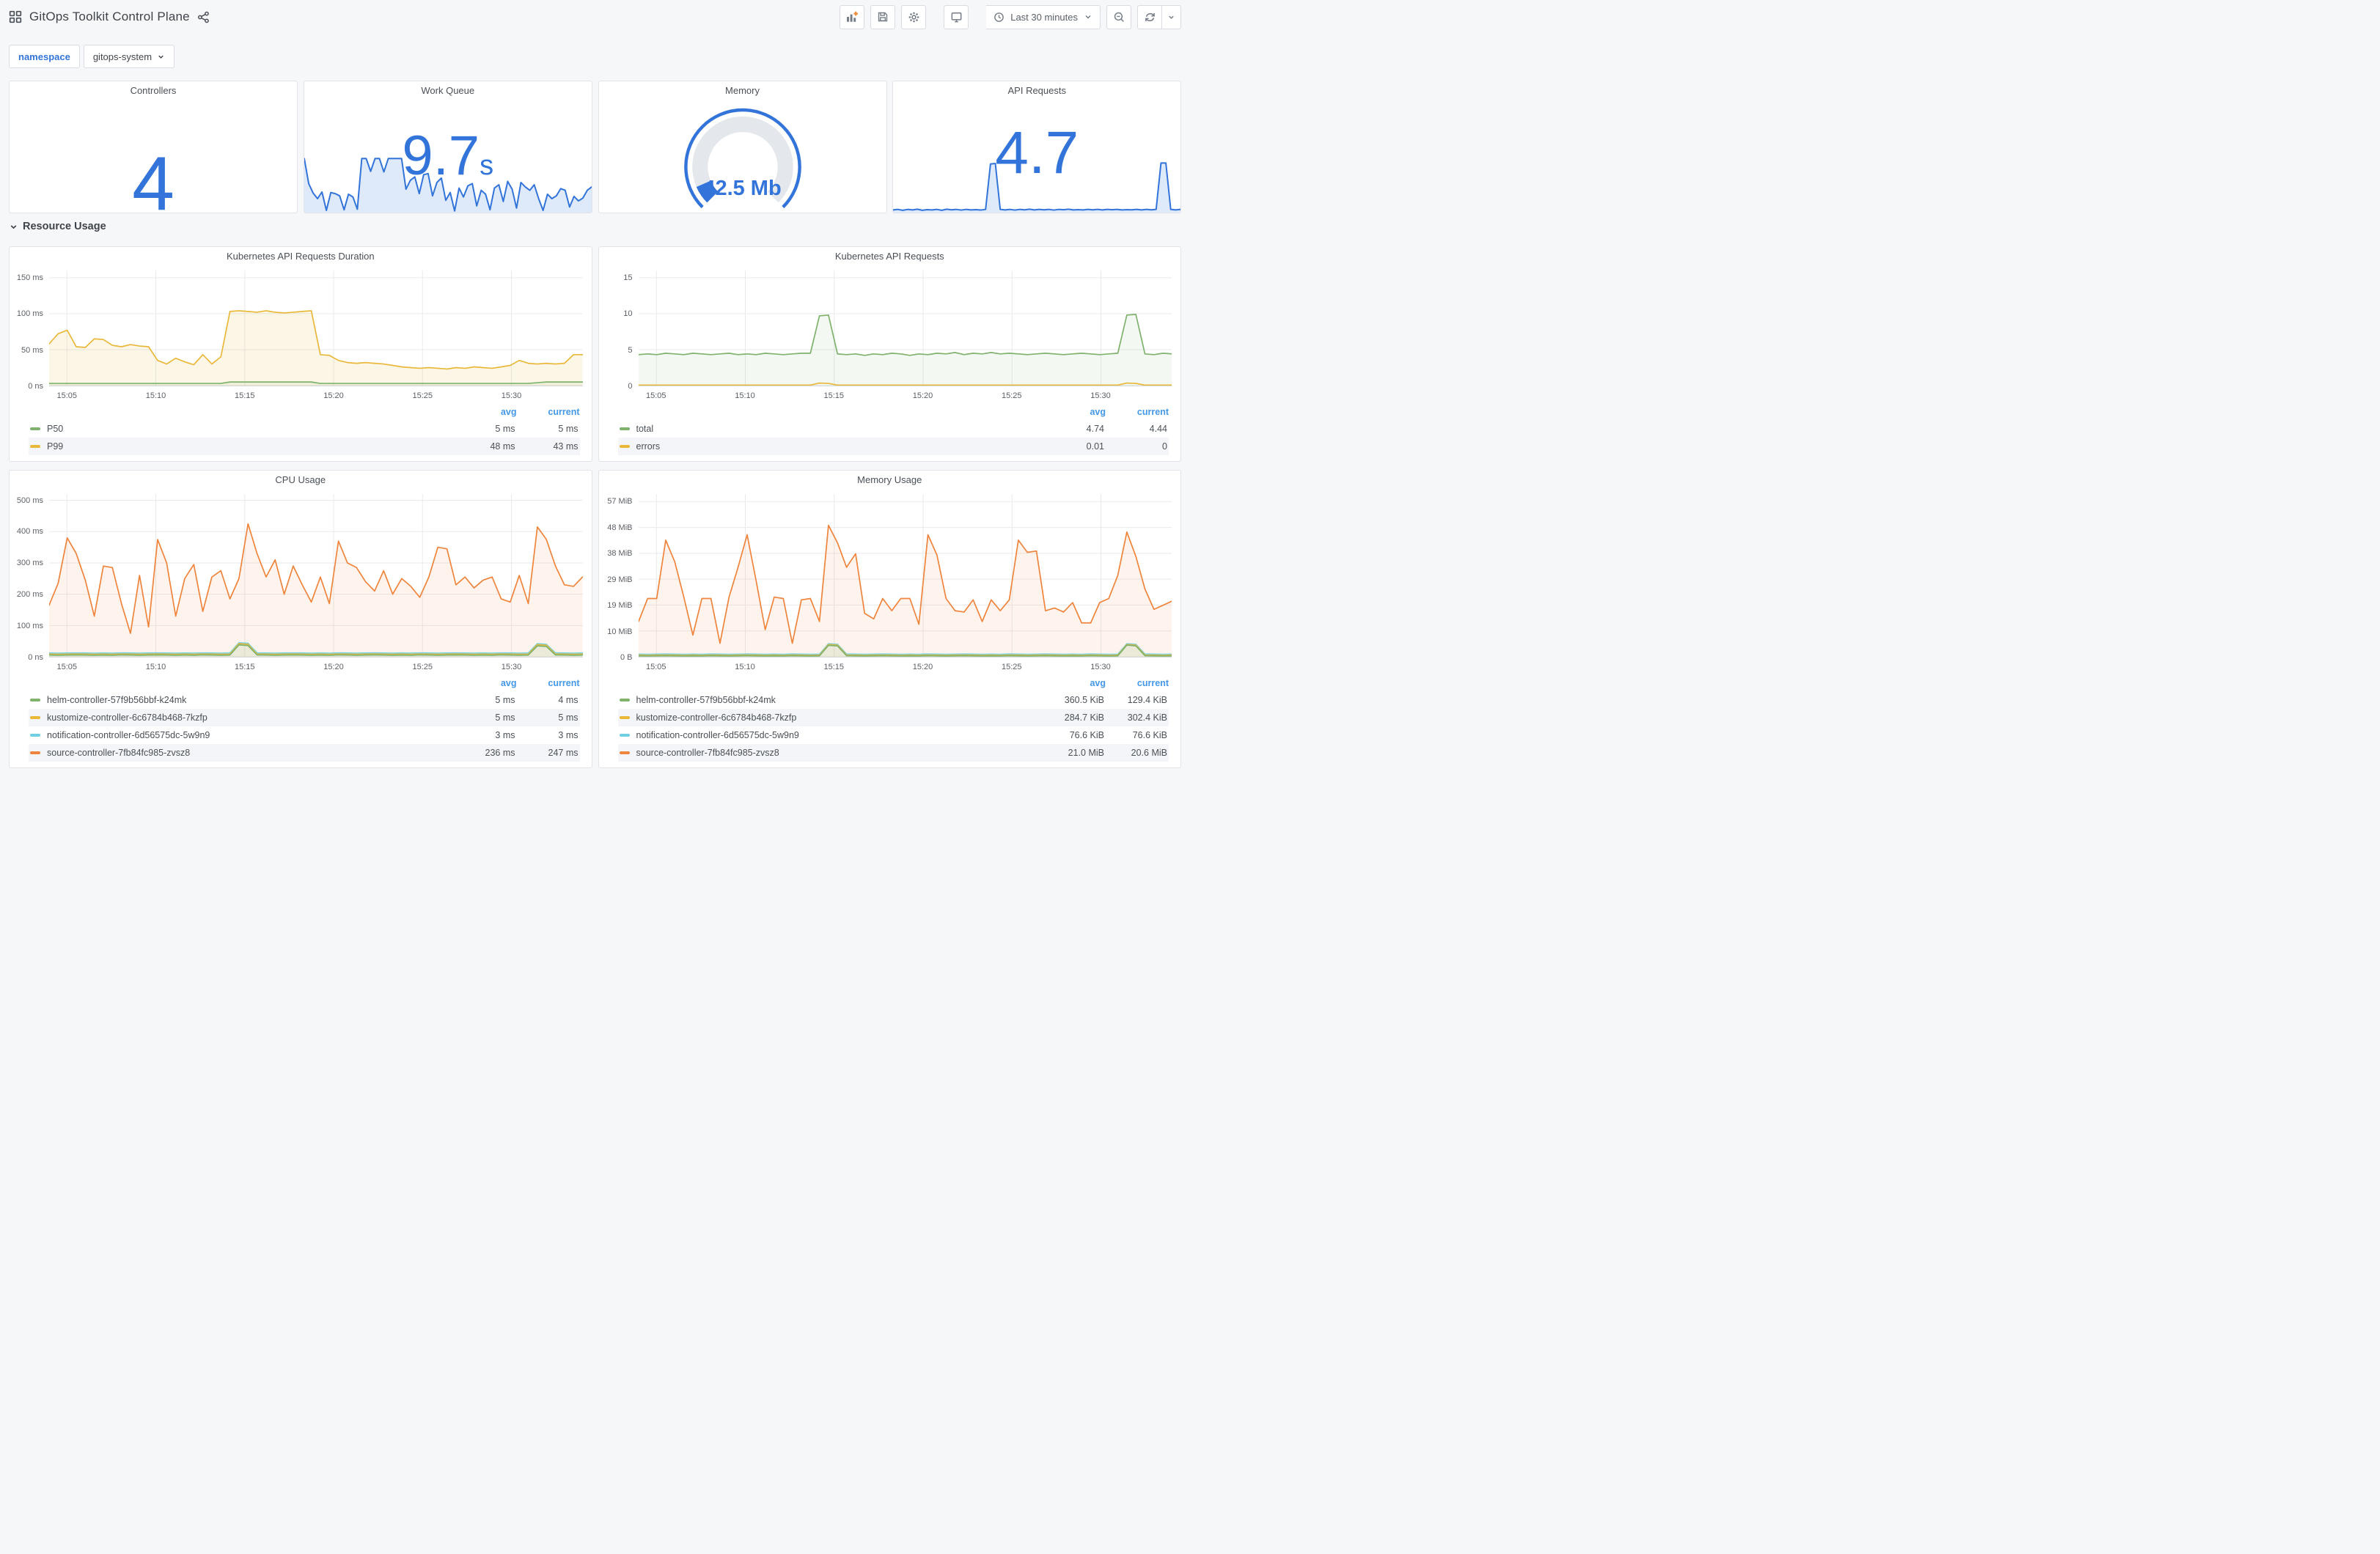  I want to click on toolbar: Last 30 minutes, so click(1010, 16).